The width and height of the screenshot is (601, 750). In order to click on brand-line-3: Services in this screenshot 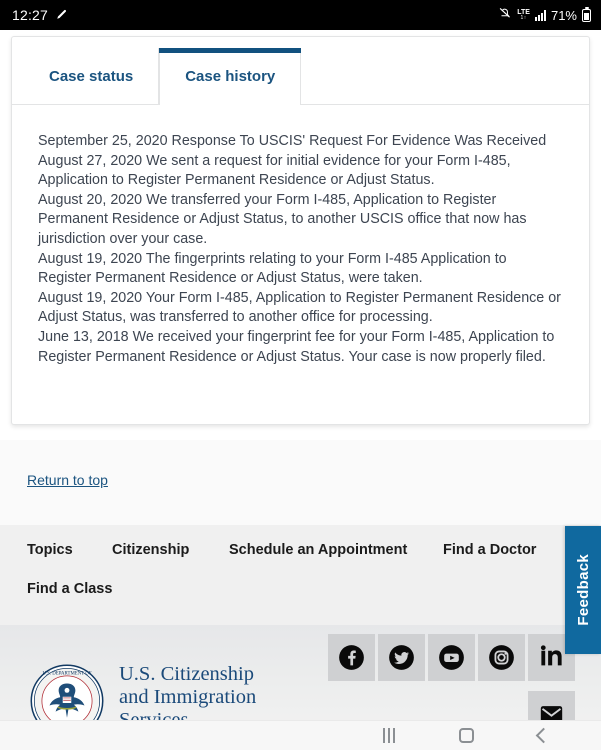, I will do `click(154, 714)`.